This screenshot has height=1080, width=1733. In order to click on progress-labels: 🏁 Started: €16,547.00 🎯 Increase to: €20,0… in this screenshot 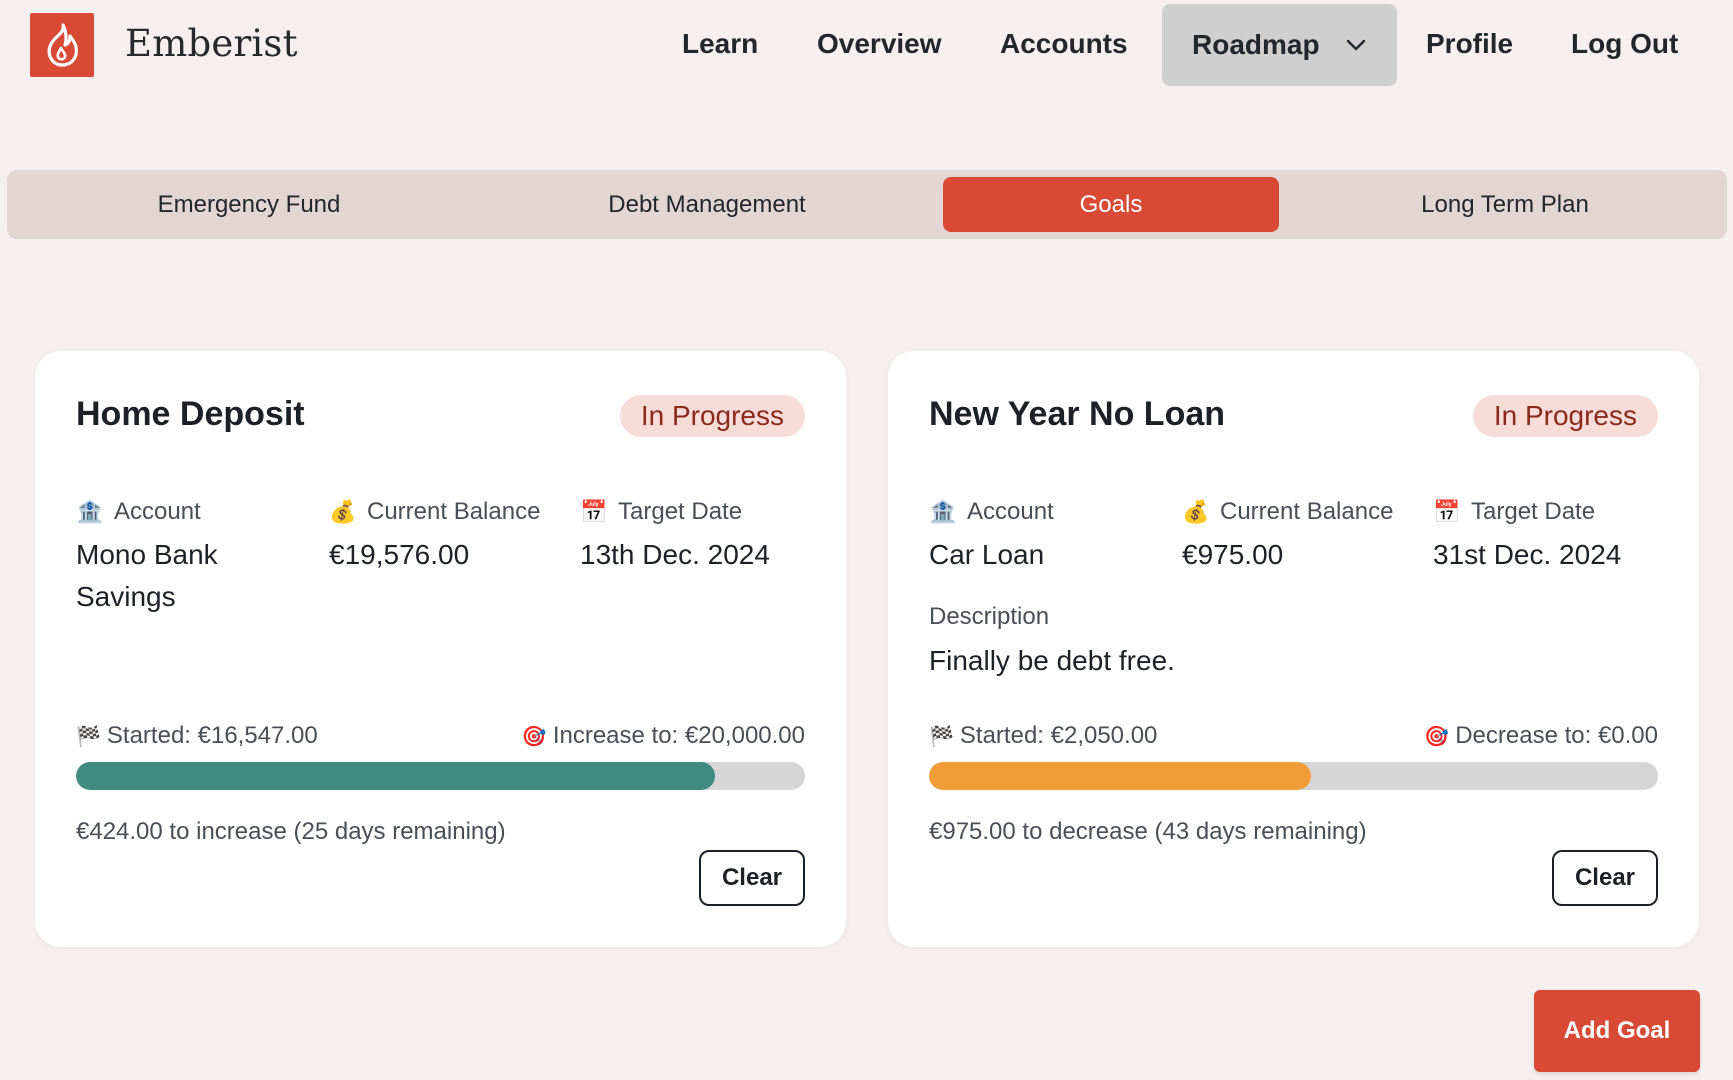, I will do `click(440, 736)`.